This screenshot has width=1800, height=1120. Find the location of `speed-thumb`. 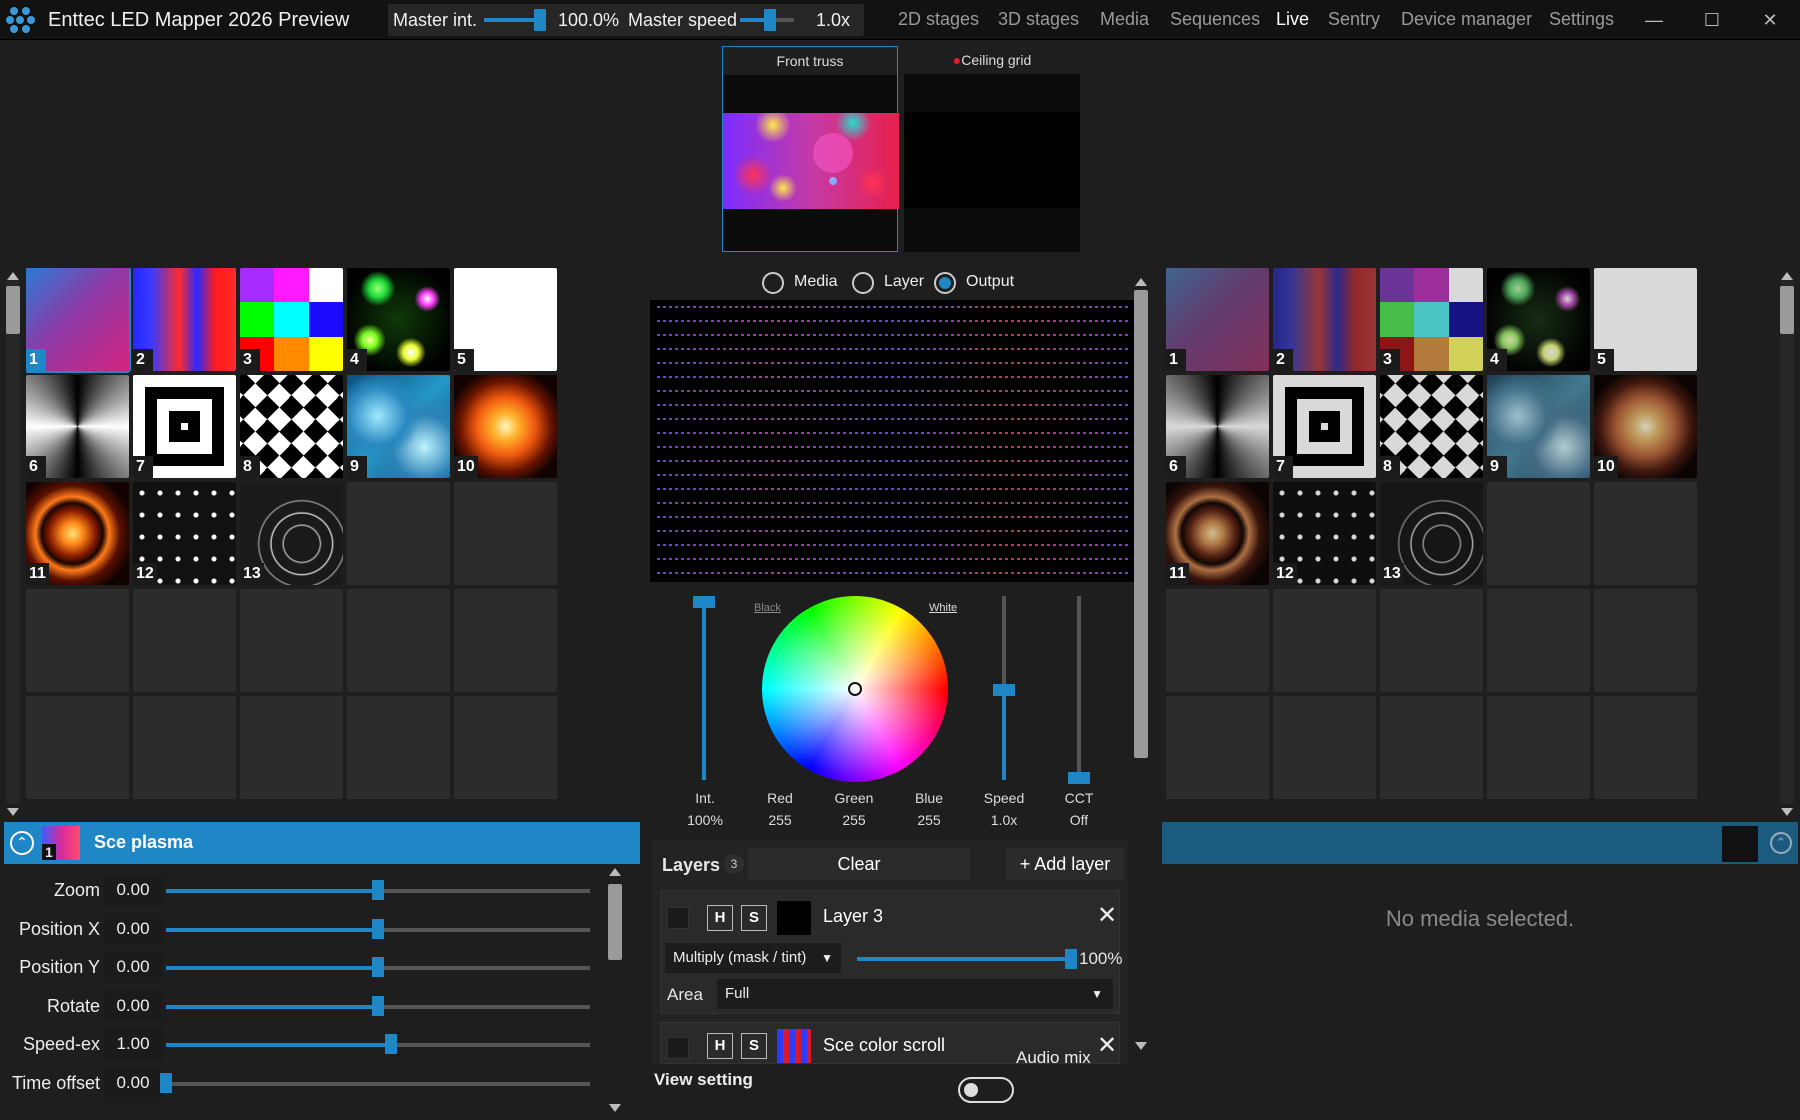

speed-thumb is located at coordinates (1004, 690).